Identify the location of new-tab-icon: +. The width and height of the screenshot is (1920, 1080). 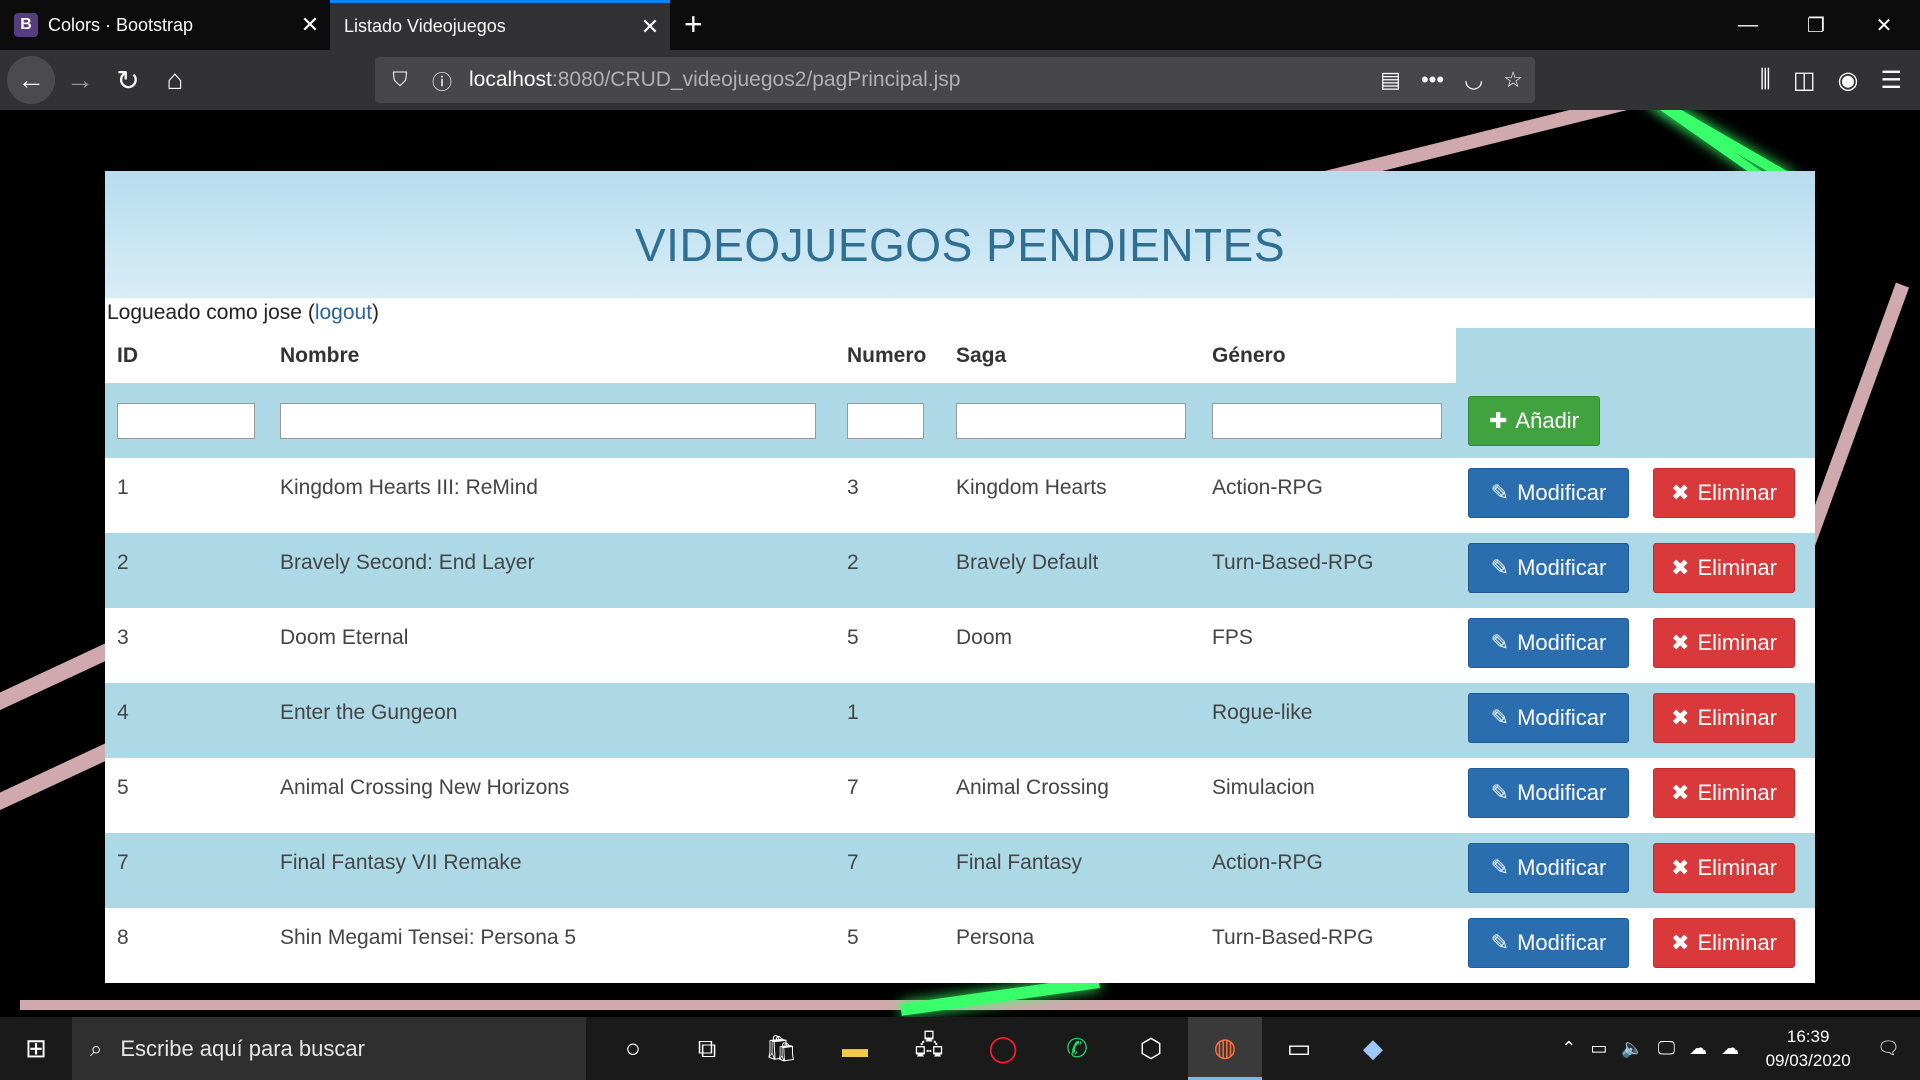
(693, 24).